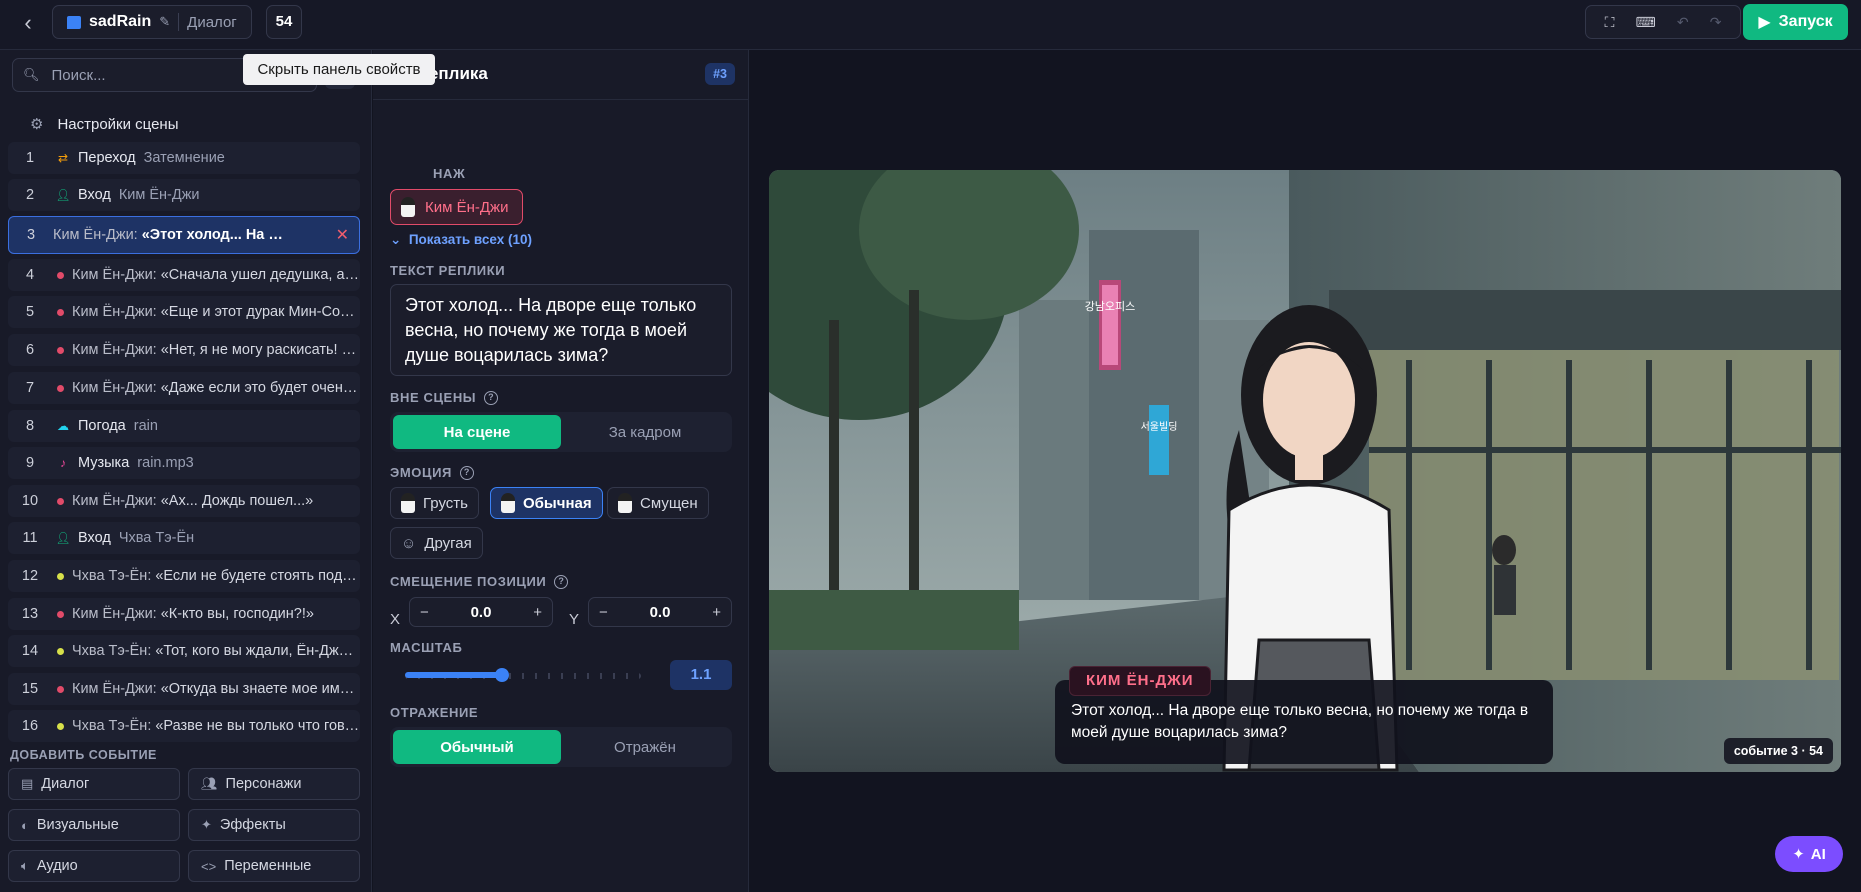 The height and width of the screenshot is (892, 1861). I want to click on event-item-1: 1 ⇄ Переход Затемнение, so click(184, 158).